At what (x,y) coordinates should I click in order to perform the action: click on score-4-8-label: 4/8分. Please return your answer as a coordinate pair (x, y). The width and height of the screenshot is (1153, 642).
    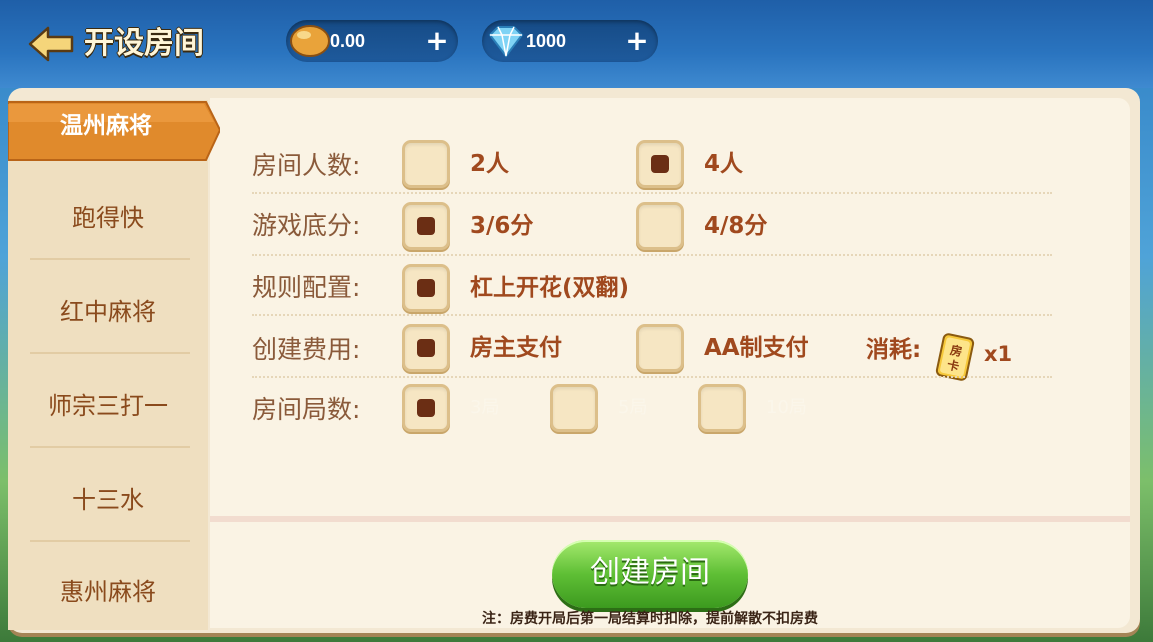
    Looking at the image, I should click on (736, 226).